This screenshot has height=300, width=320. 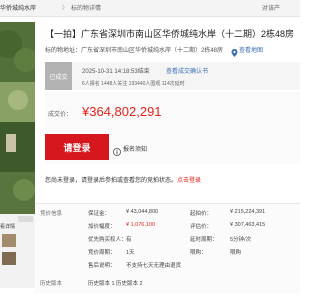 What do you see at coordinates (101, 283) in the screenshot?
I see `history-version-link: 历史版本 1` at bounding box center [101, 283].